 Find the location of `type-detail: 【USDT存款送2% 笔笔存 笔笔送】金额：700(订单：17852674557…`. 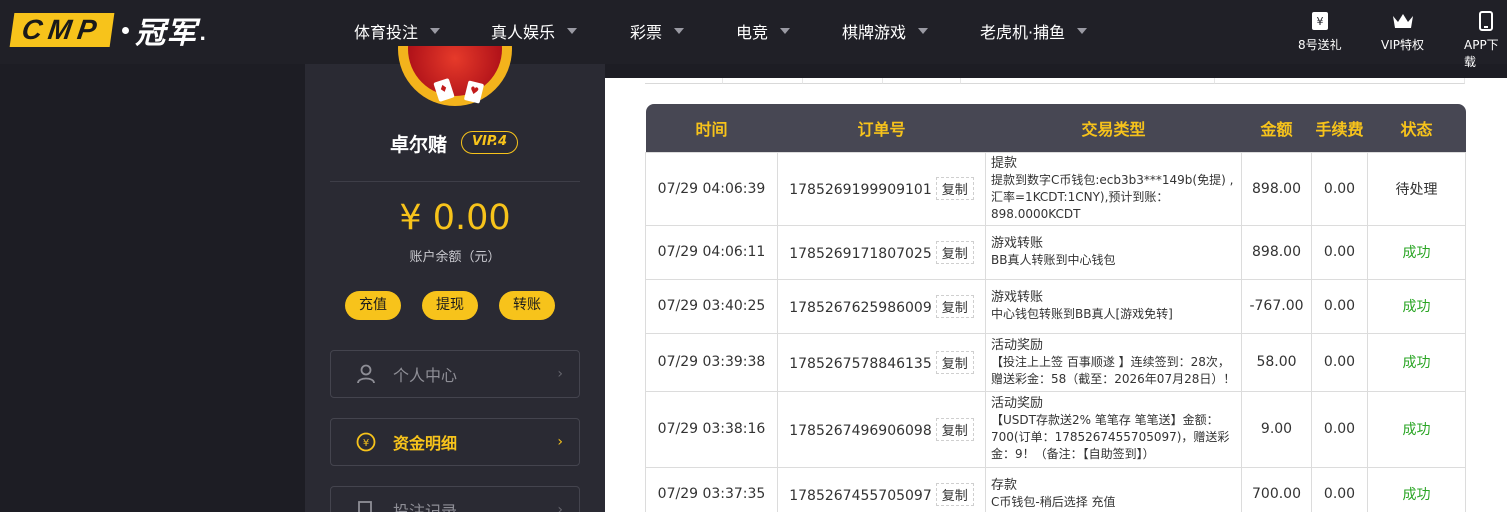

type-detail: 【USDT存款送2% 笔笔存 笔笔送】金额：700(订单：17852674557… is located at coordinates (1110, 437).